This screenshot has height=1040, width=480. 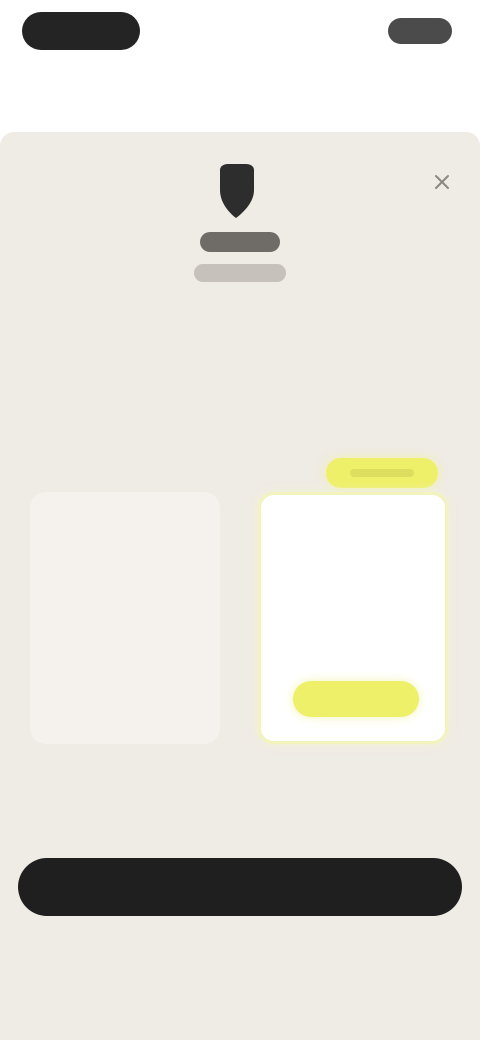 I want to click on profile-pill, so click(x=420, y=31).